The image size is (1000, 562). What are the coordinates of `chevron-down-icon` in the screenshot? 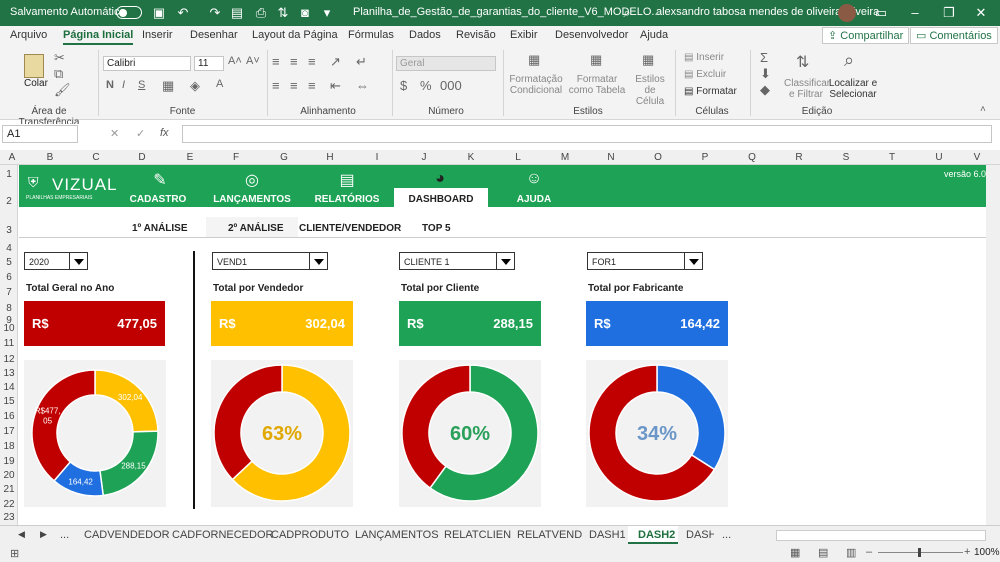 It's located at (505, 261).